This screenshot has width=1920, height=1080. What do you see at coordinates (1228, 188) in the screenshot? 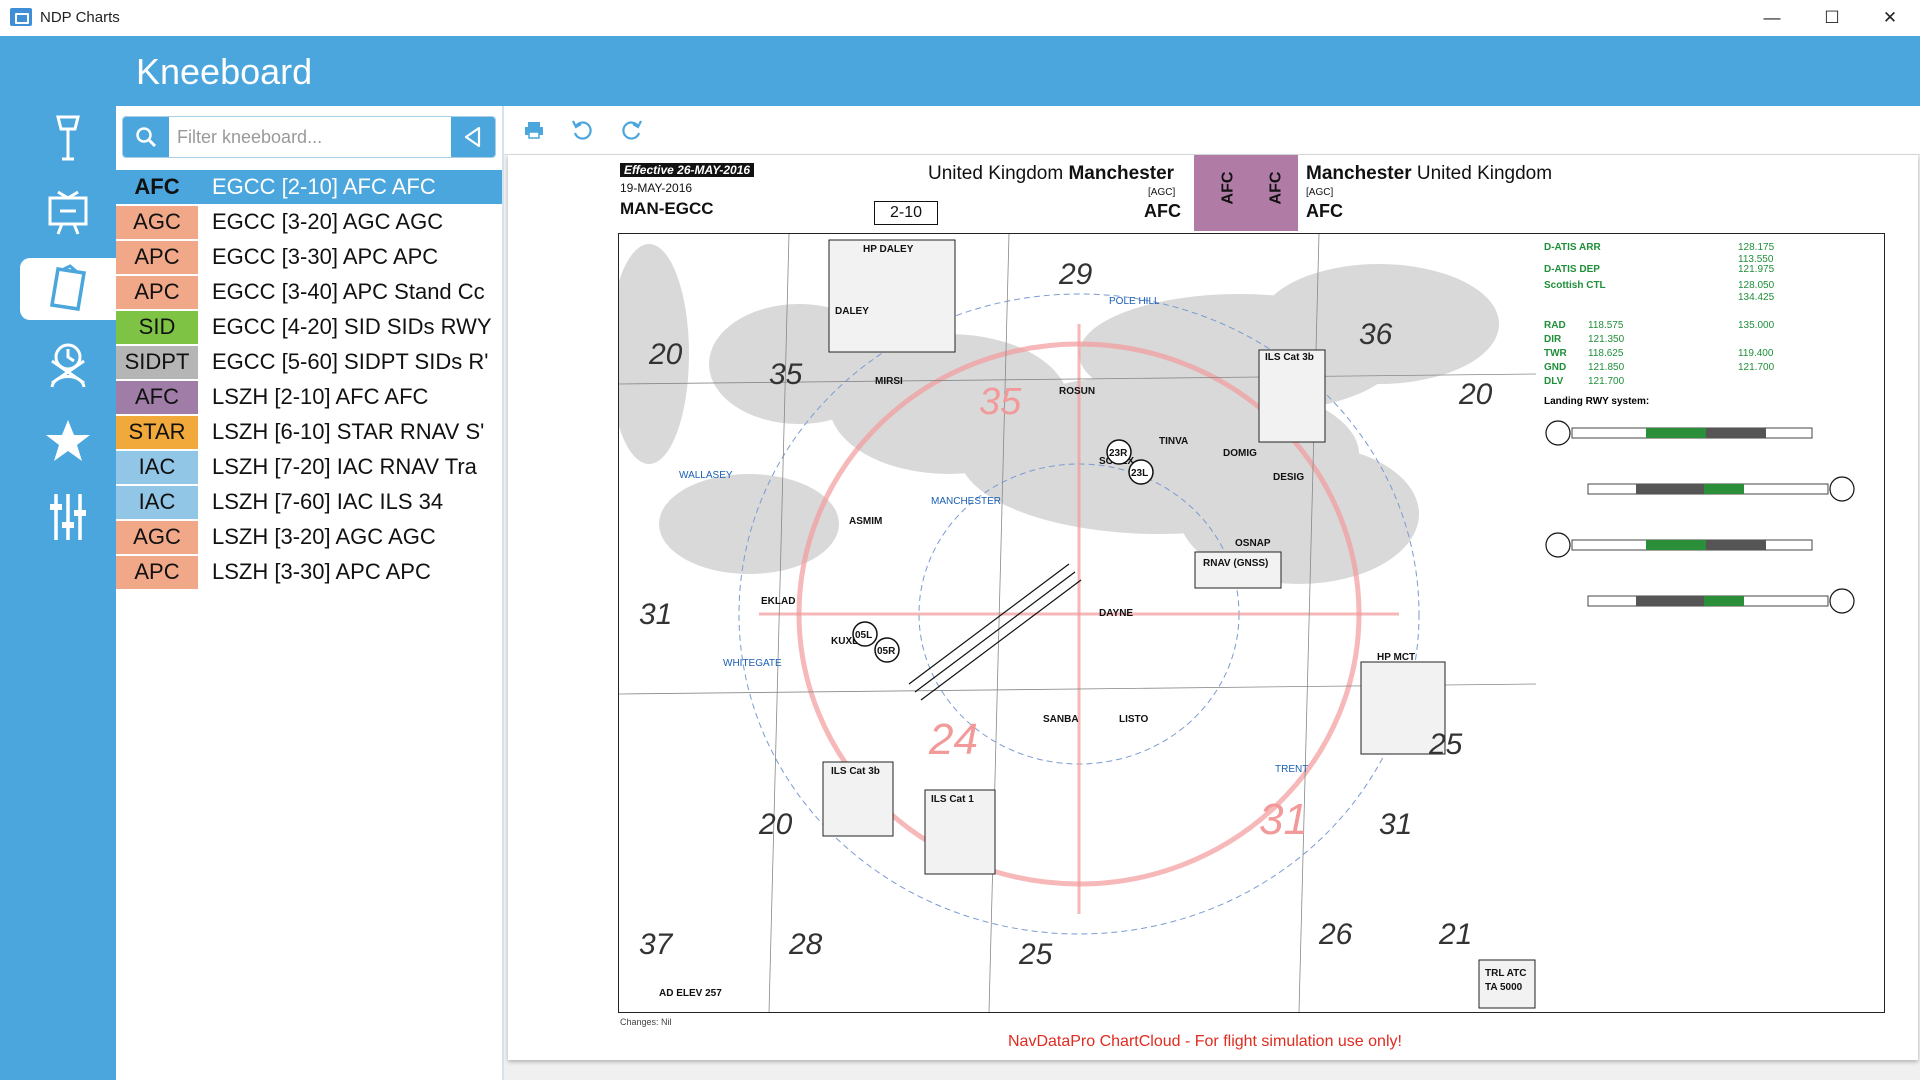
I see `badge-text-1: AFC` at bounding box center [1228, 188].